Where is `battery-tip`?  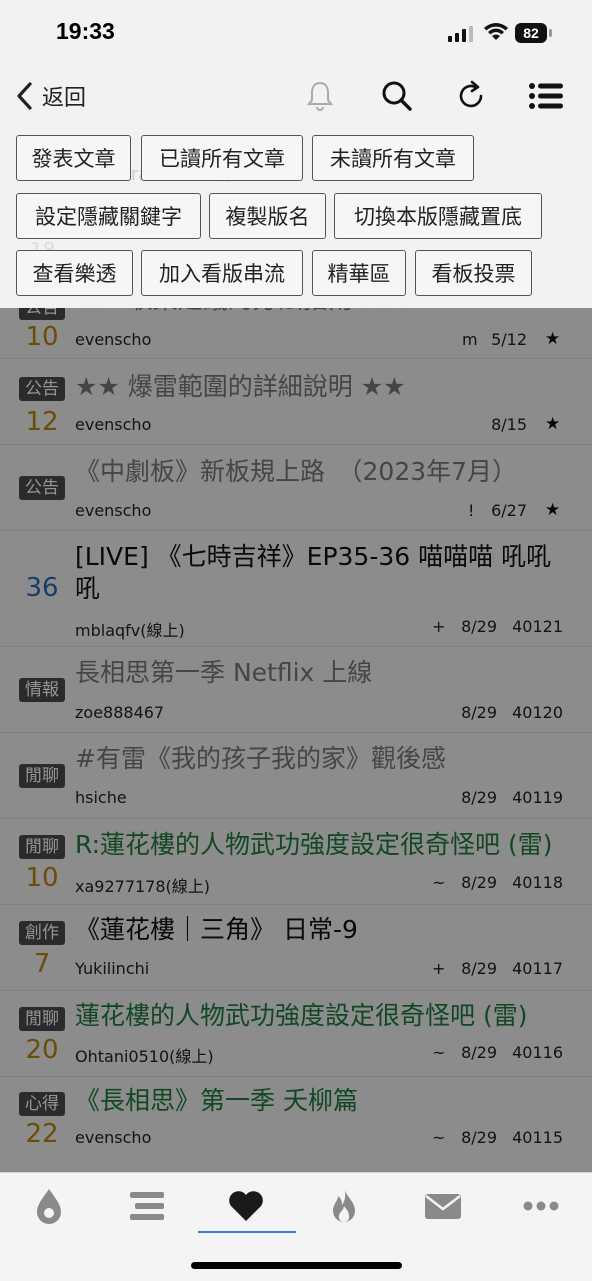 battery-tip is located at coordinates (550, 33).